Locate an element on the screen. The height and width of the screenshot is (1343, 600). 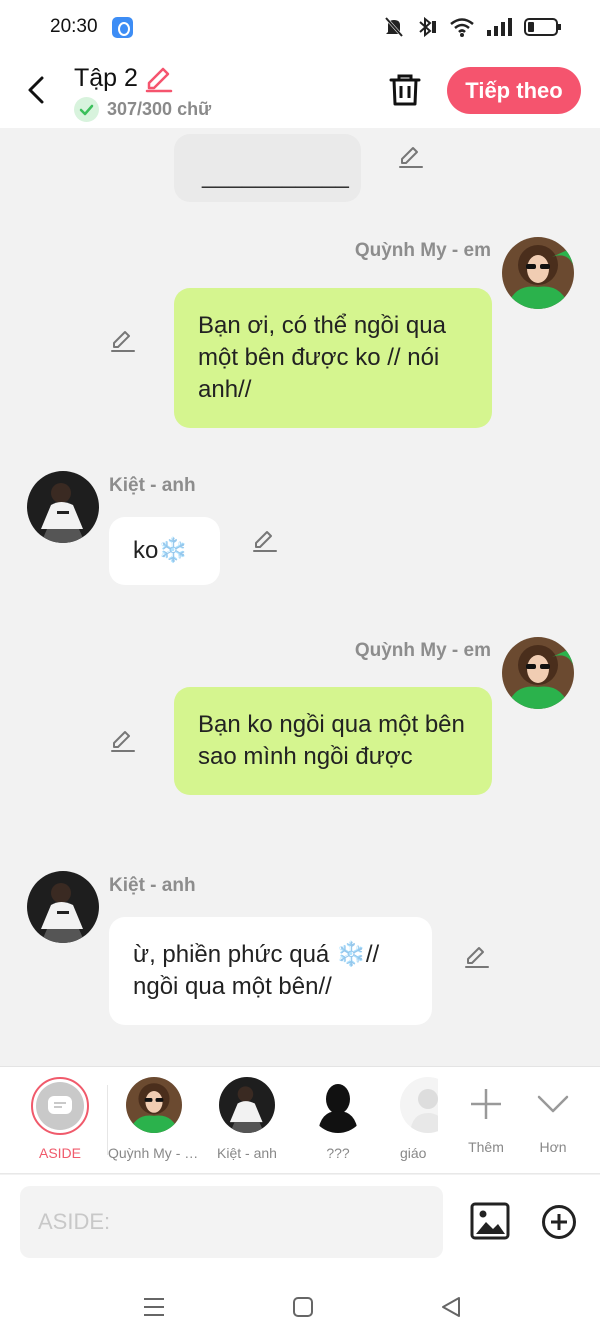
message-input is located at coordinates (231, 1222).